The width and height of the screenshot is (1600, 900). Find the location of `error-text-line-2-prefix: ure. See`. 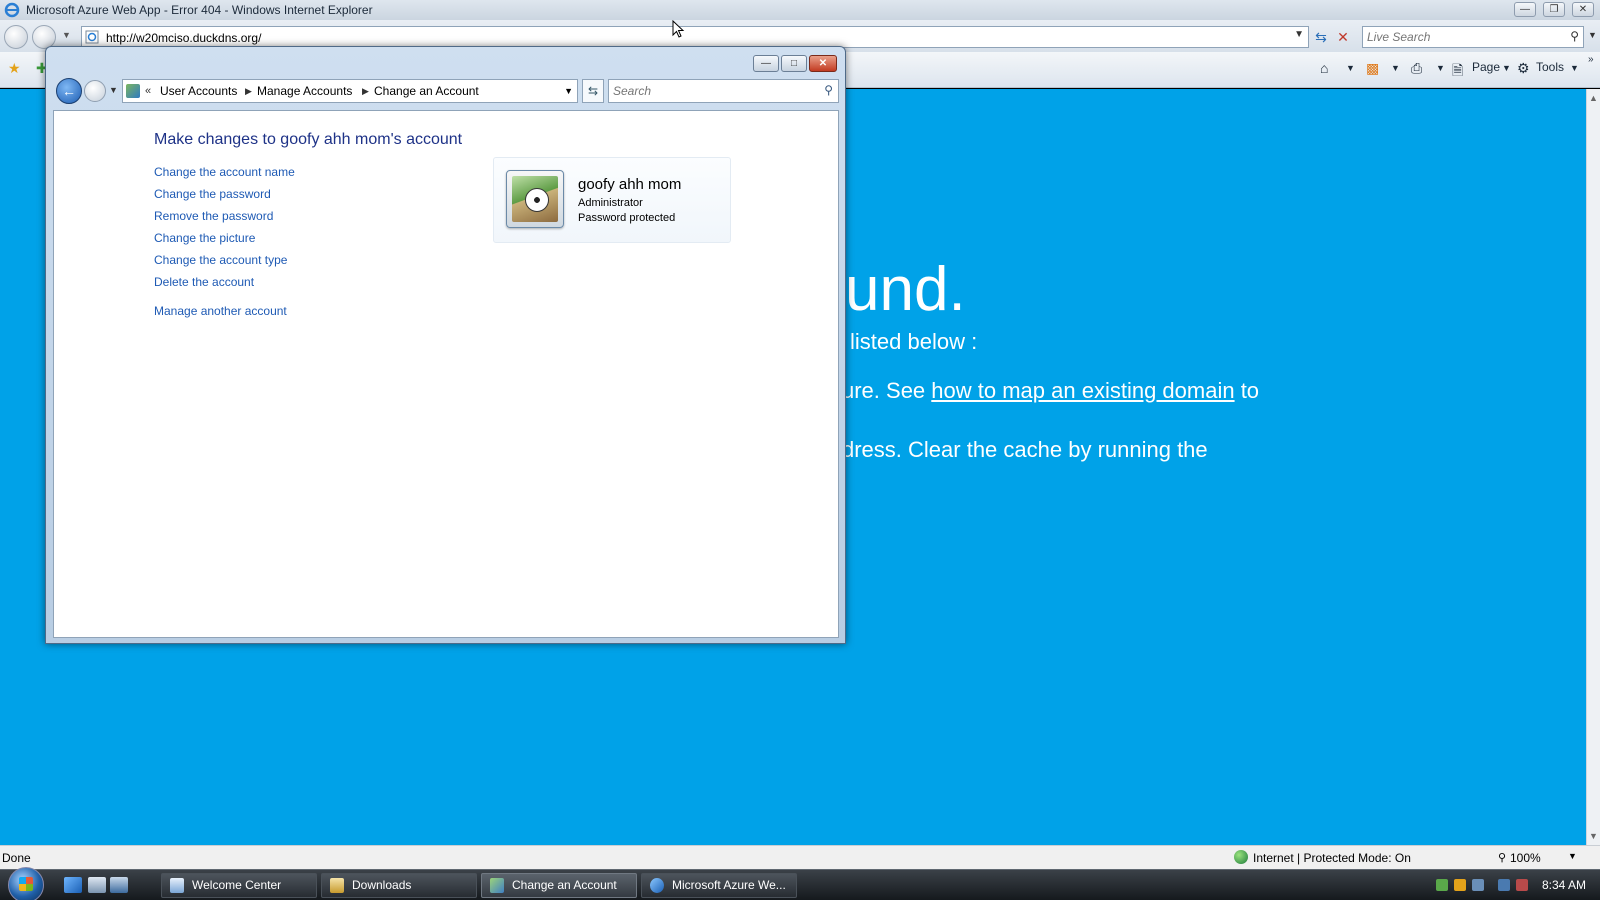

error-text-line-2-prefix: ure. See is located at coordinates (887, 390).